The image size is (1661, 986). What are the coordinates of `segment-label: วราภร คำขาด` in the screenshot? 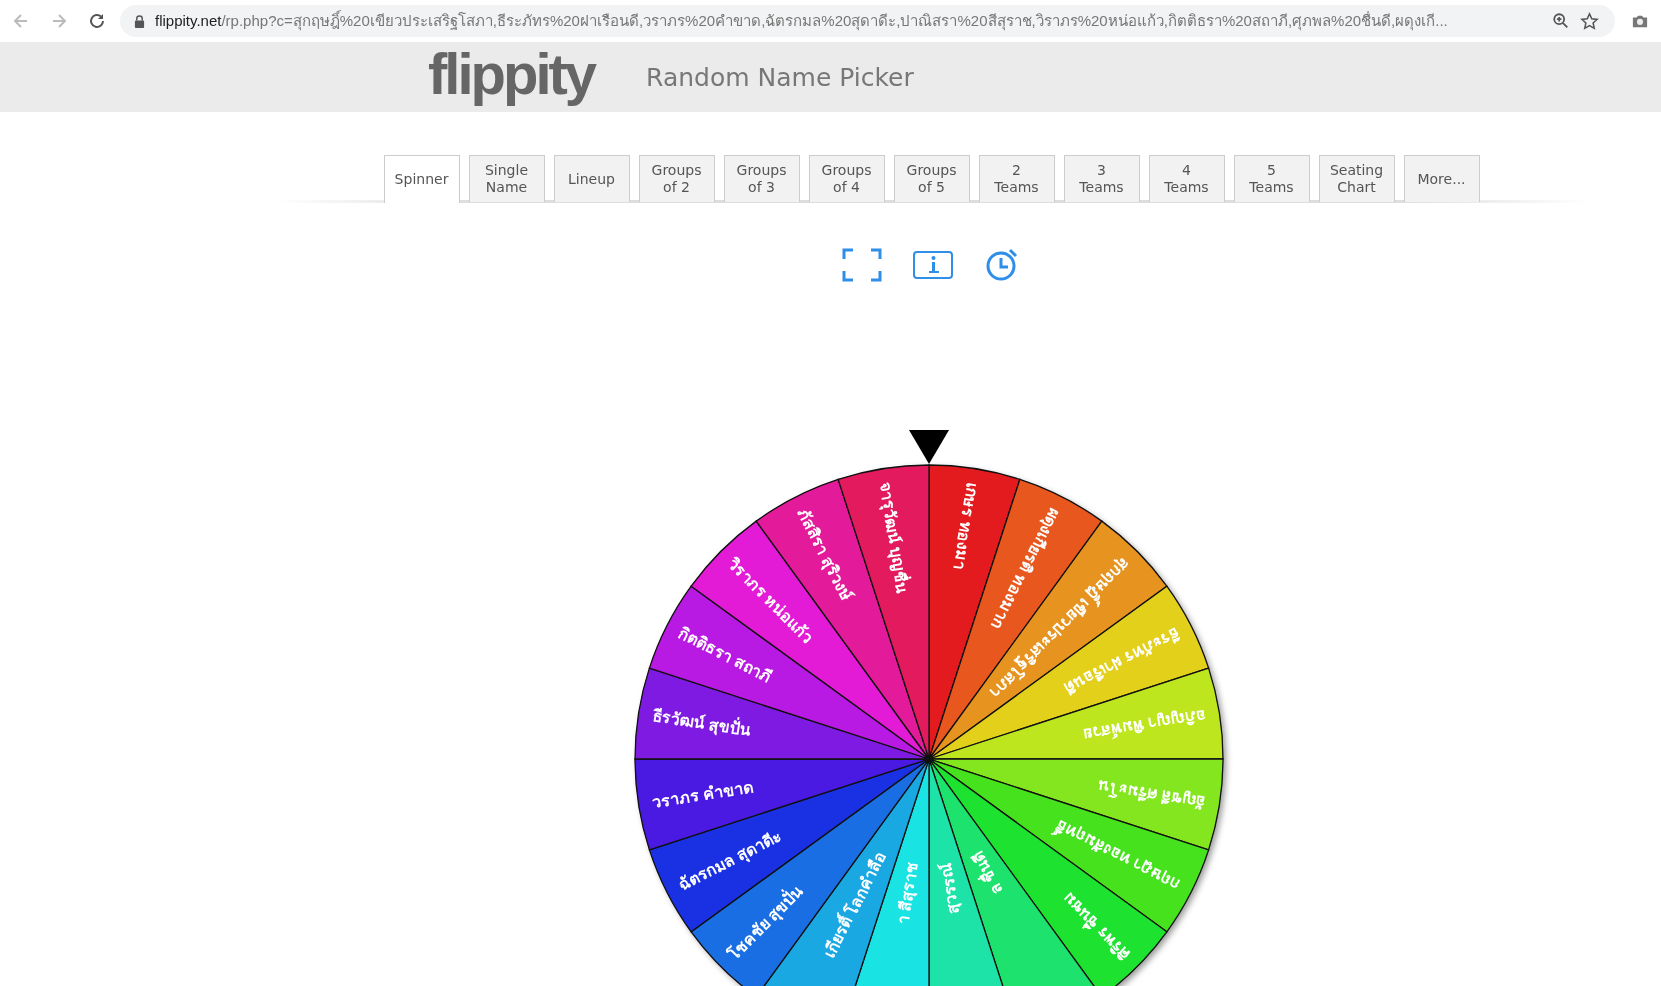 It's located at (702, 795).